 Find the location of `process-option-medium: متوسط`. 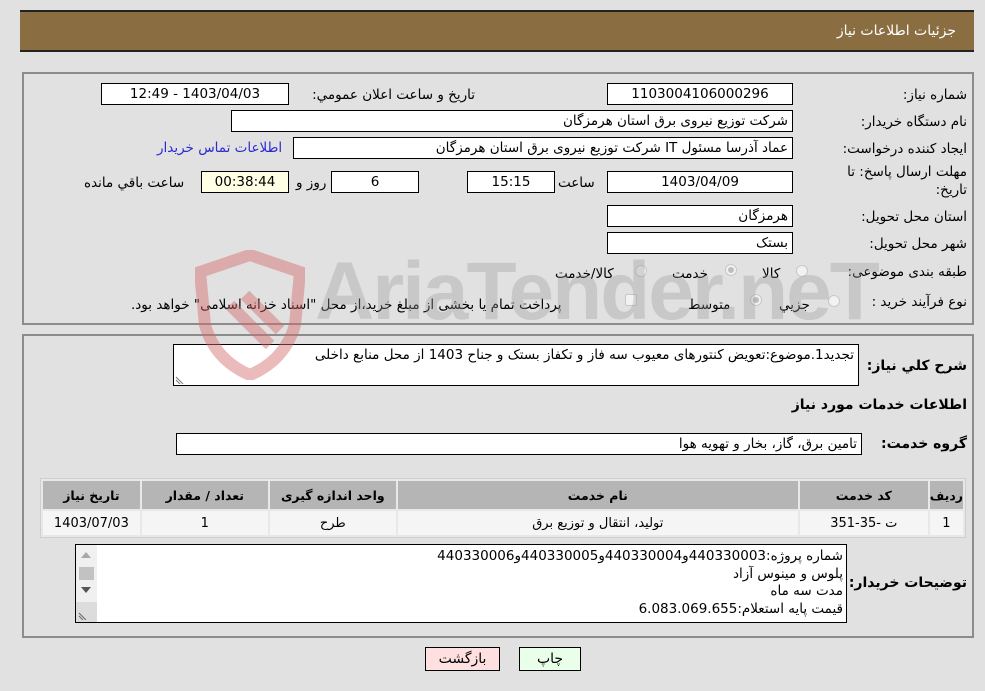

process-option-medium: متوسط is located at coordinates (709, 305).